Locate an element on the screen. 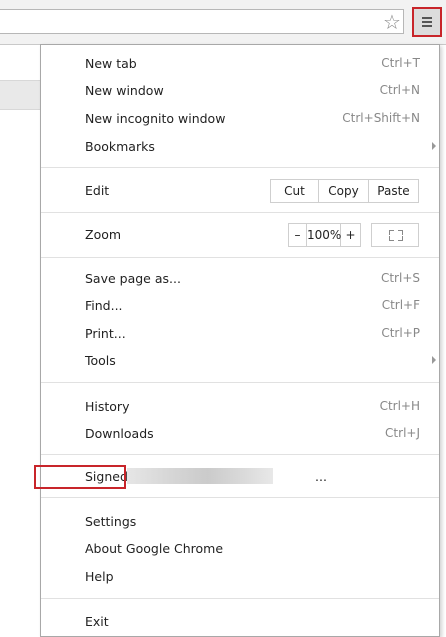 This screenshot has width=446, height=637. settings-highlight-box is located at coordinates (80, 477).